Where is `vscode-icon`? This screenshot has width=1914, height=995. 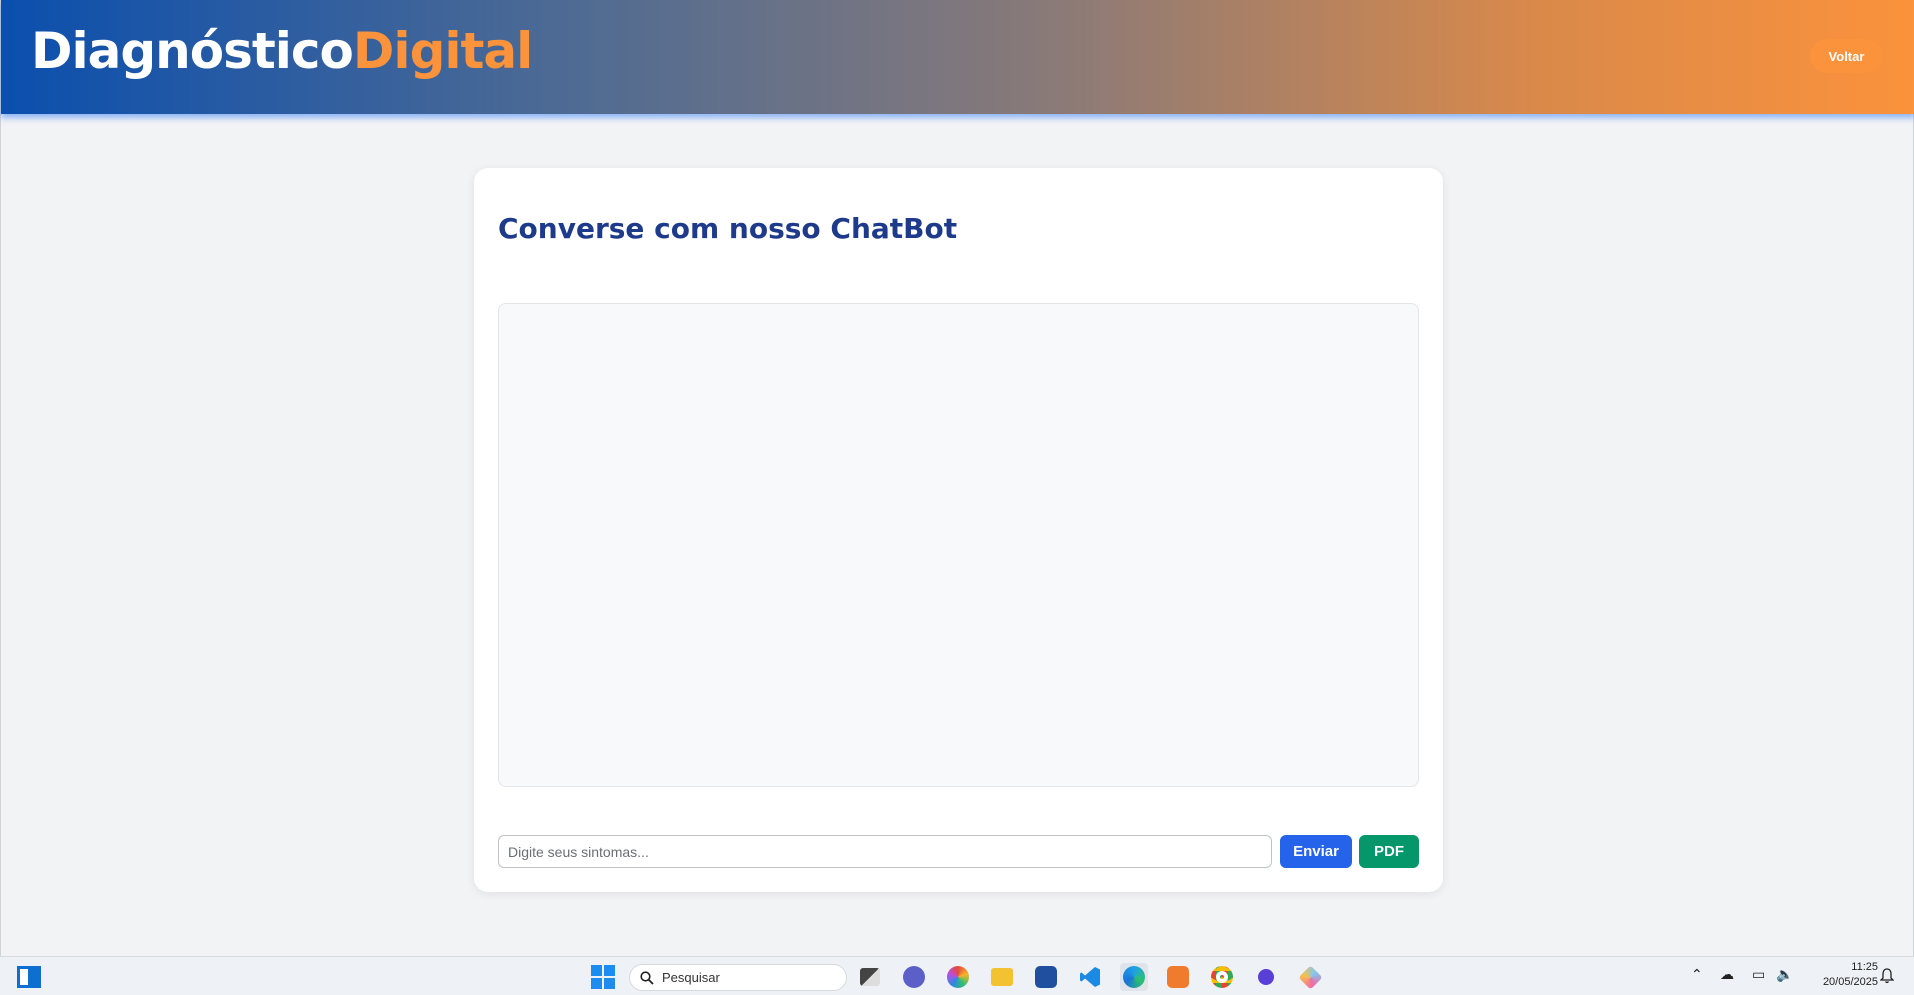 vscode-icon is located at coordinates (1090, 977).